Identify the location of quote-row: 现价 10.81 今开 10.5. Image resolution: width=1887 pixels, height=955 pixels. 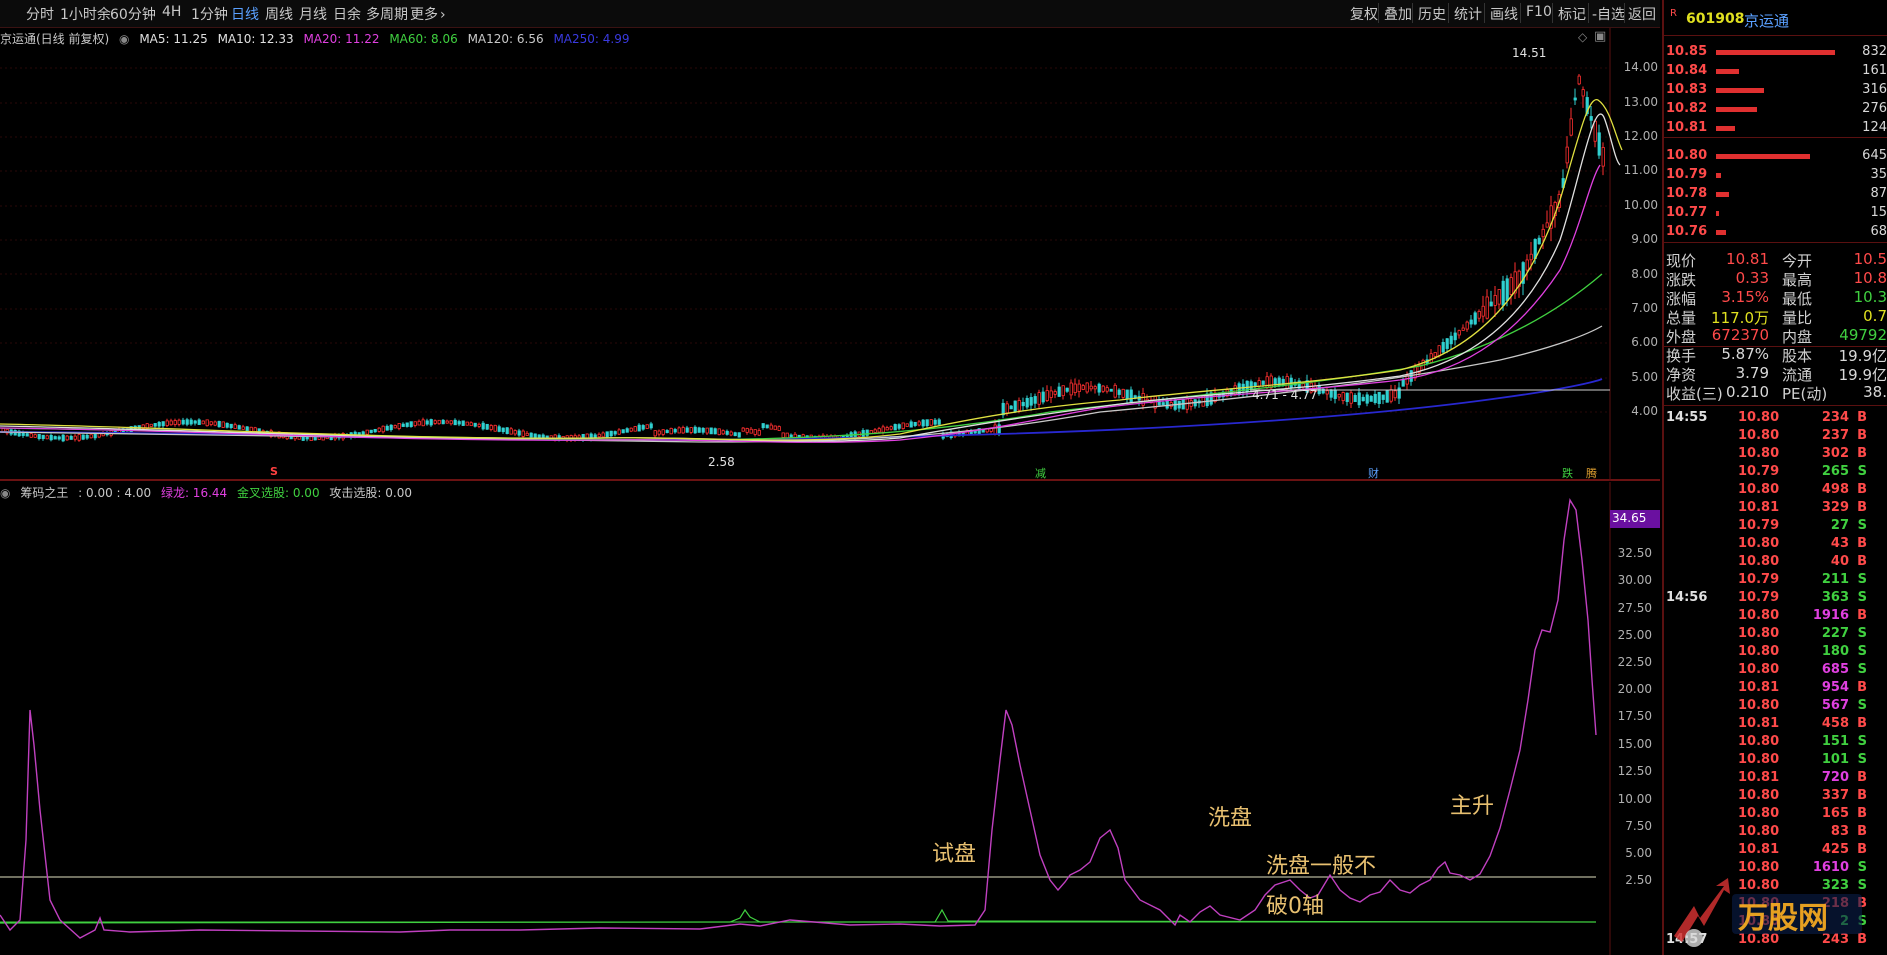
(1775, 260).